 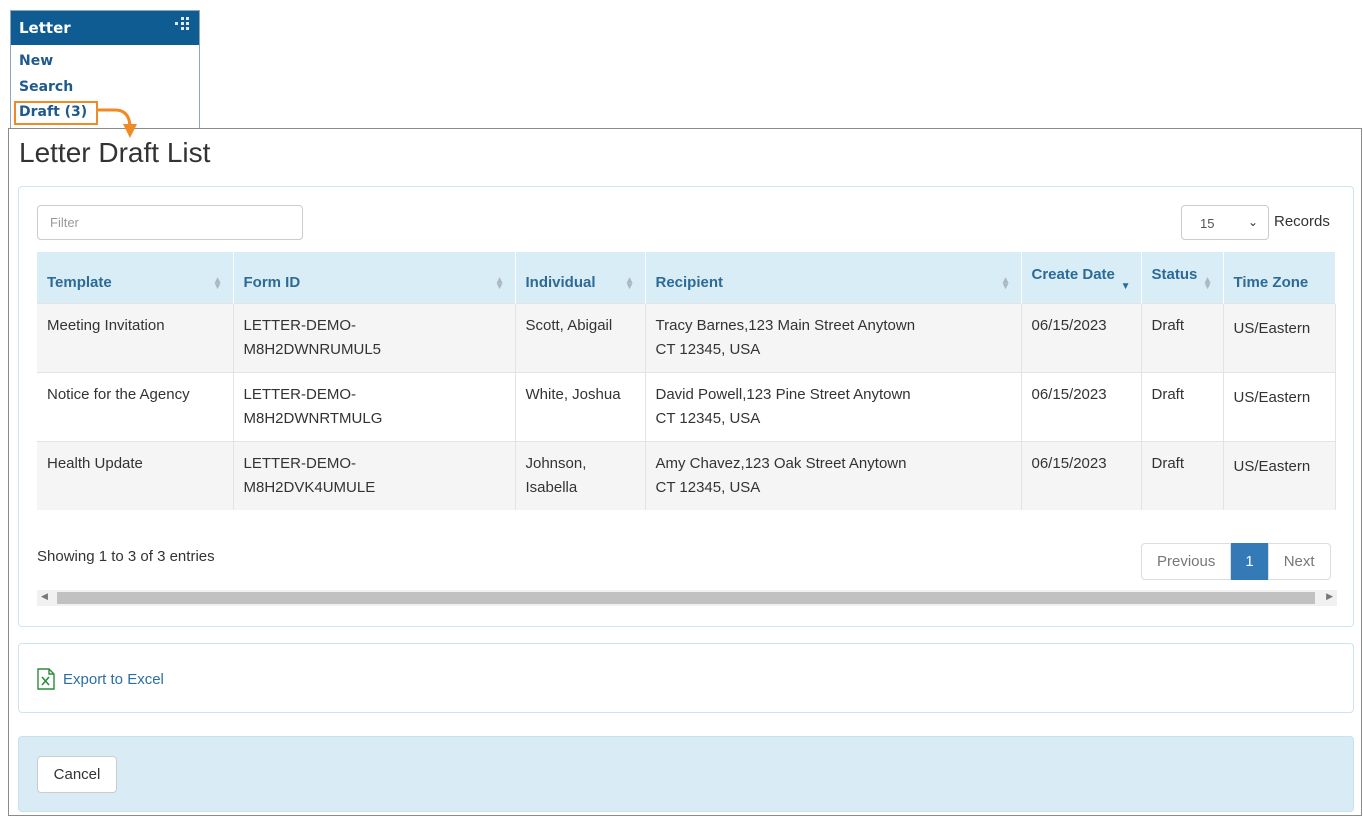 I want to click on cell-template: Notice for the Agency, so click(x=135, y=406).